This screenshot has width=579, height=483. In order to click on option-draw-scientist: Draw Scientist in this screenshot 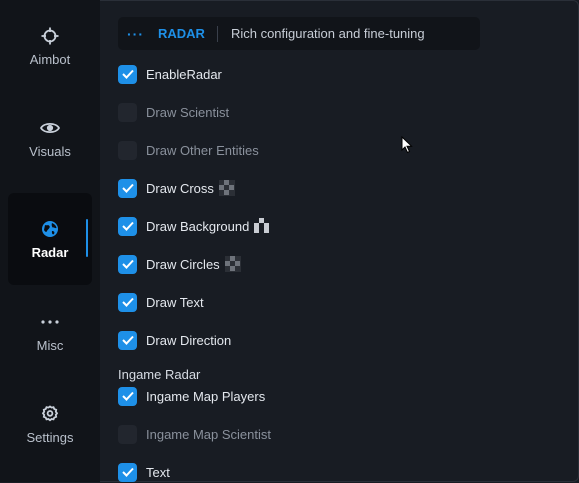, I will do `click(173, 112)`.